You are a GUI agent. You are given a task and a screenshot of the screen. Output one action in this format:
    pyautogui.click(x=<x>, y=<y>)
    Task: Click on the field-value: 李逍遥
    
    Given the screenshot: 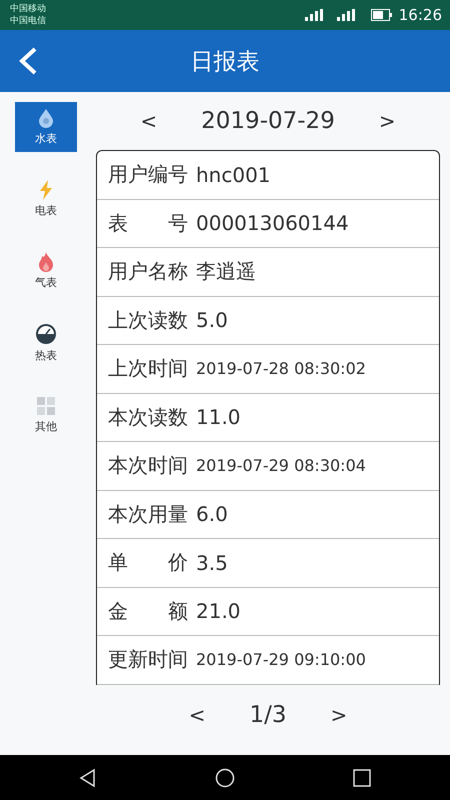 What is the action you would take?
    pyautogui.click(x=226, y=272)
    